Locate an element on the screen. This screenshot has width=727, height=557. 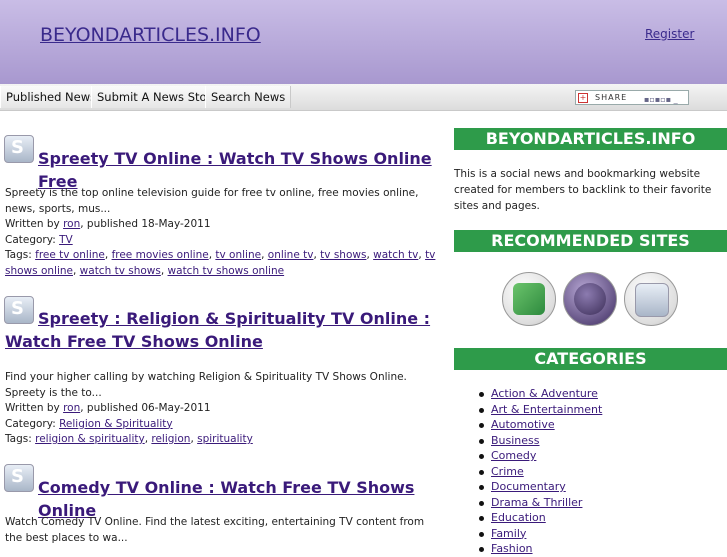
post-category: Category: TV is located at coordinates (221, 241).